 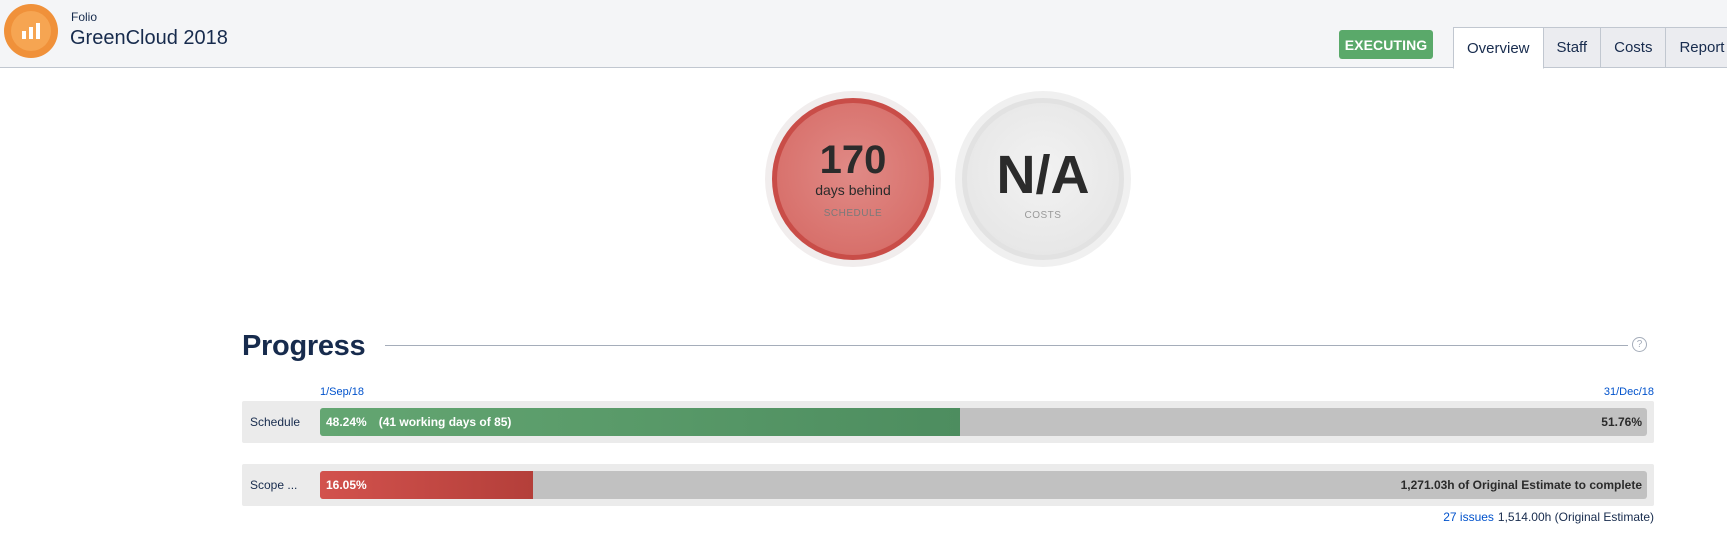 What do you see at coordinates (1621, 422) in the screenshot?
I see `schedule-percent-remaining: 51.76%` at bounding box center [1621, 422].